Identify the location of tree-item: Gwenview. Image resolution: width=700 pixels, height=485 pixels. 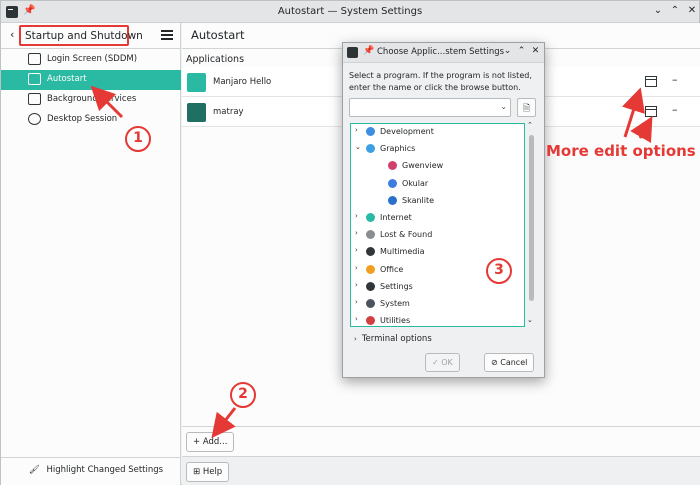
(437, 166).